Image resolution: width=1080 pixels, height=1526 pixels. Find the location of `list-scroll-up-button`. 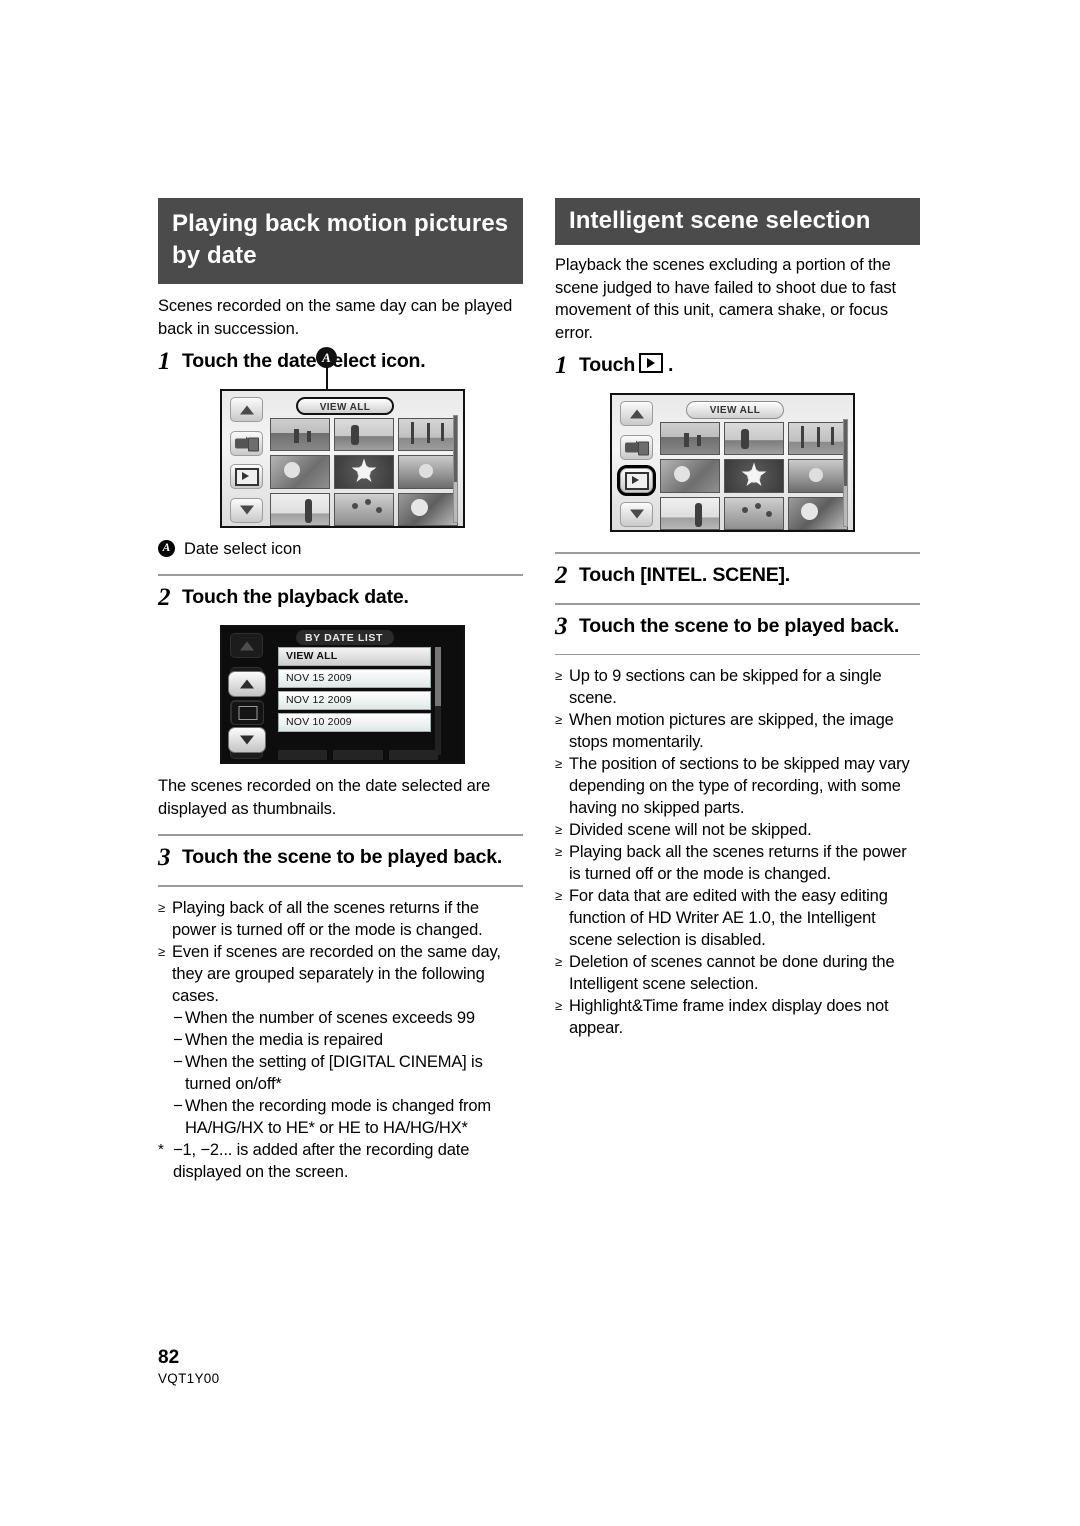

list-scroll-up-button is located at coordinates (247, 684).